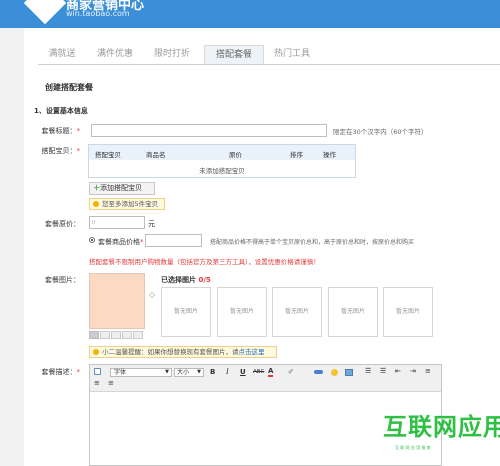 This screenshot has height=466, width=500. Describe the element at coordinates (97, 383) in the screenshot. I see `align-center-icon: ≡` at that location.